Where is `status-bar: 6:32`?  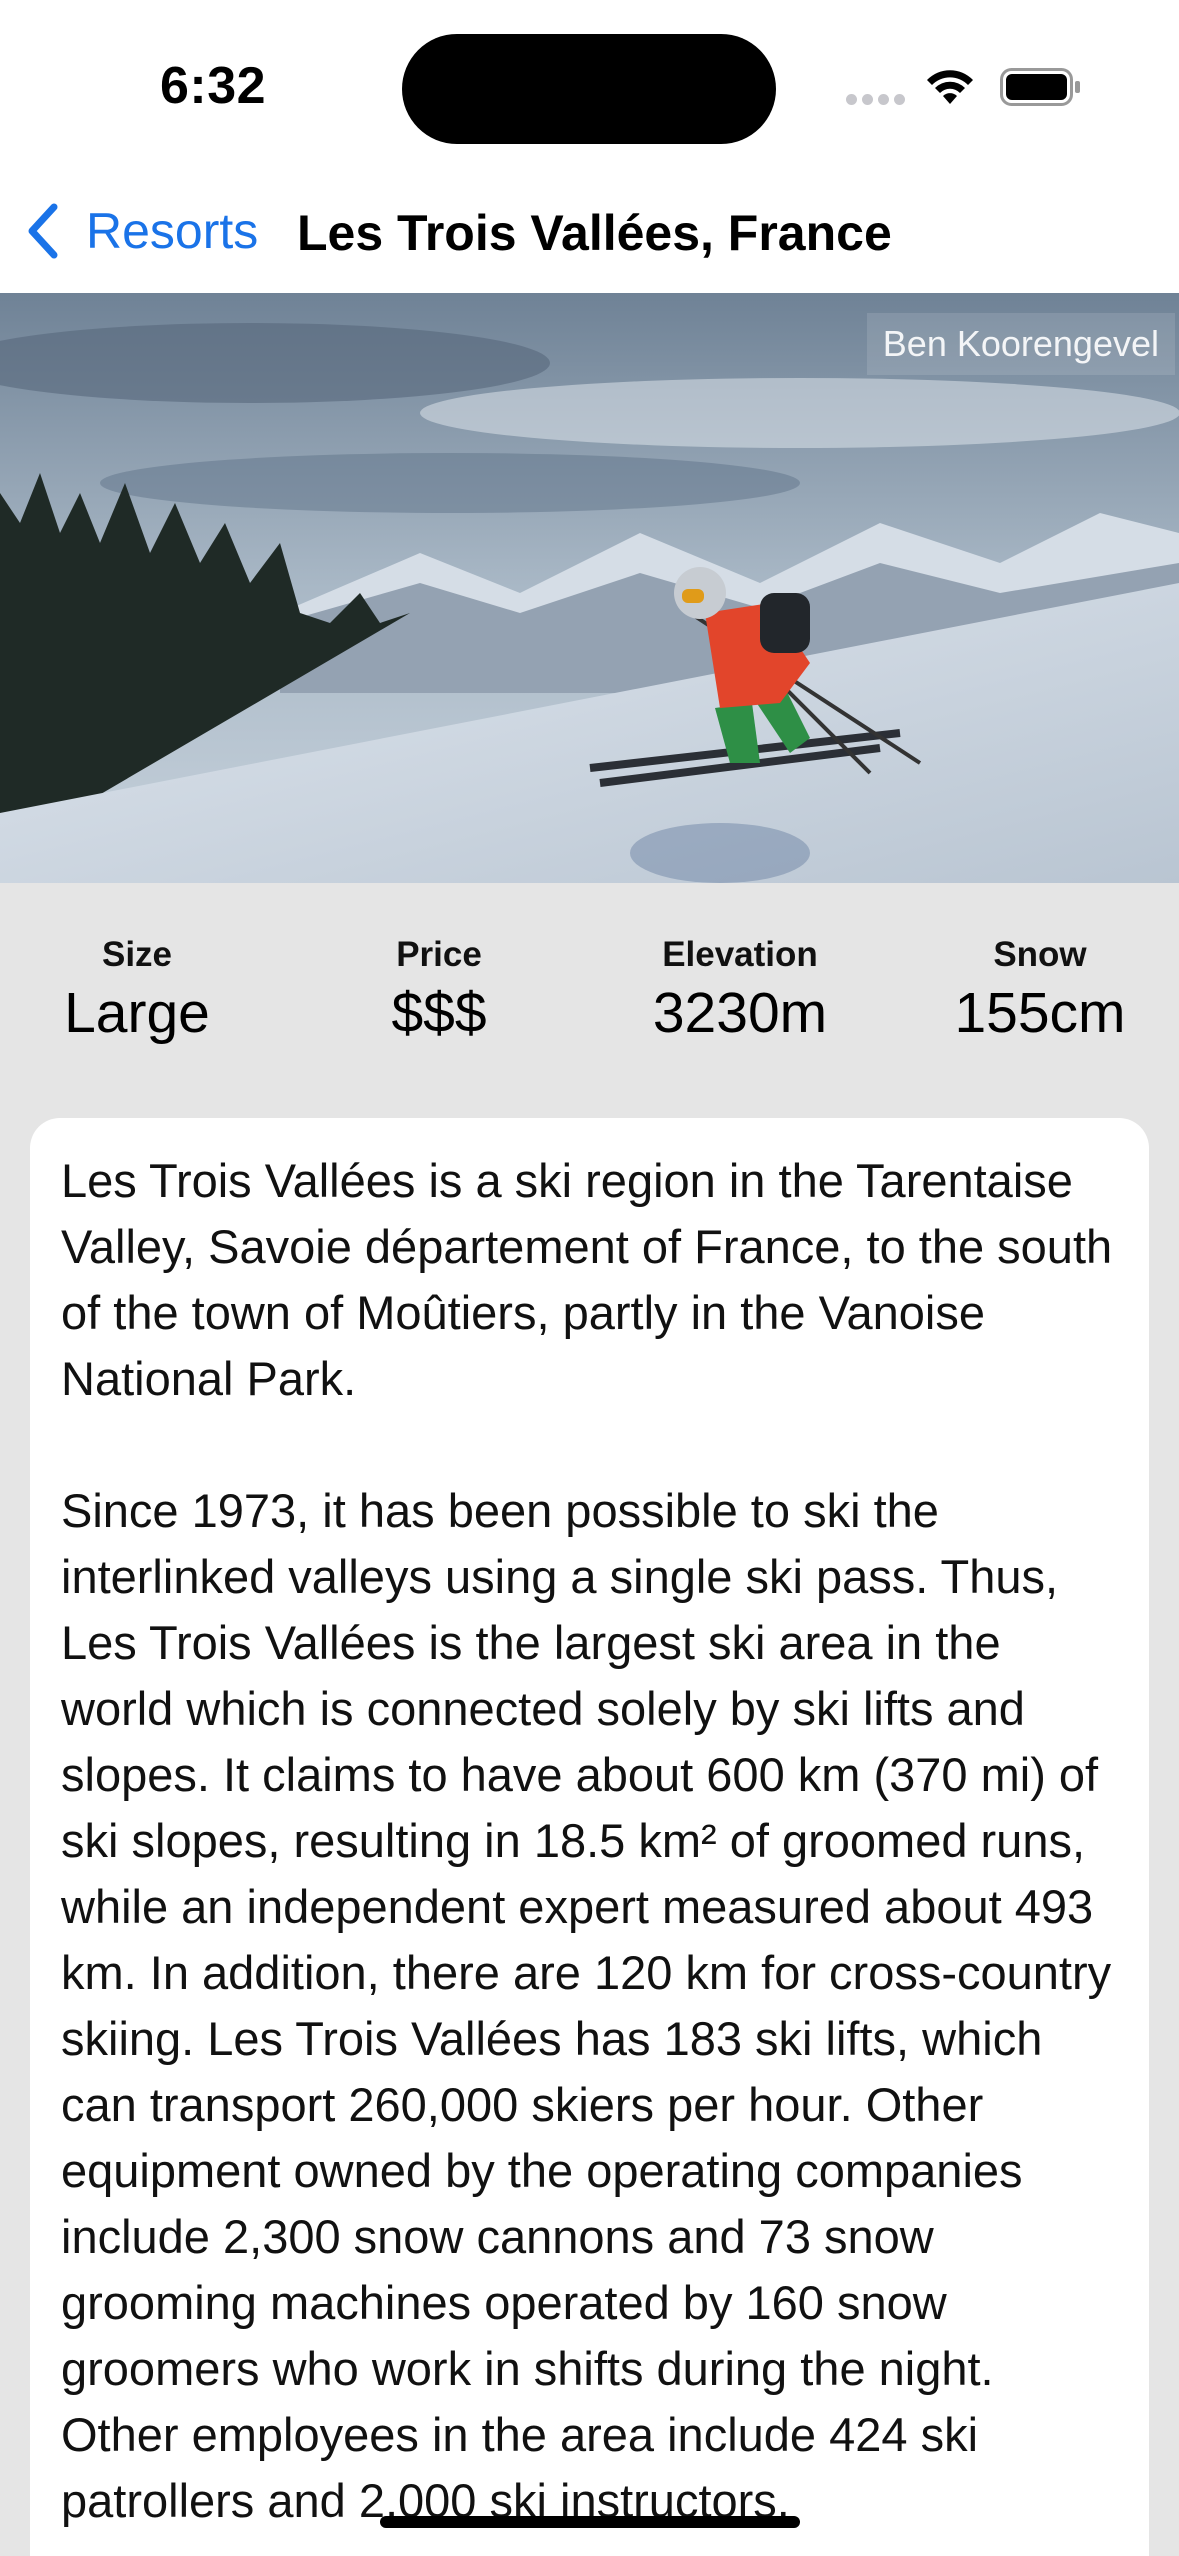 status-bar: 6:32 is located at coordinates (589, 85).